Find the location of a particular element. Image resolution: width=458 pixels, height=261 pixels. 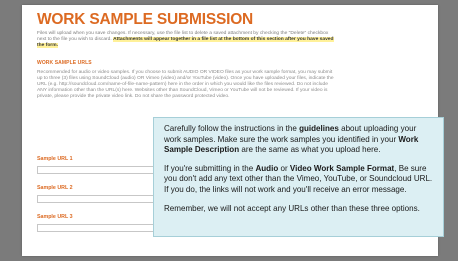

sample-url-2-label: Sample URL 2 is located at coordinates (55, 188).